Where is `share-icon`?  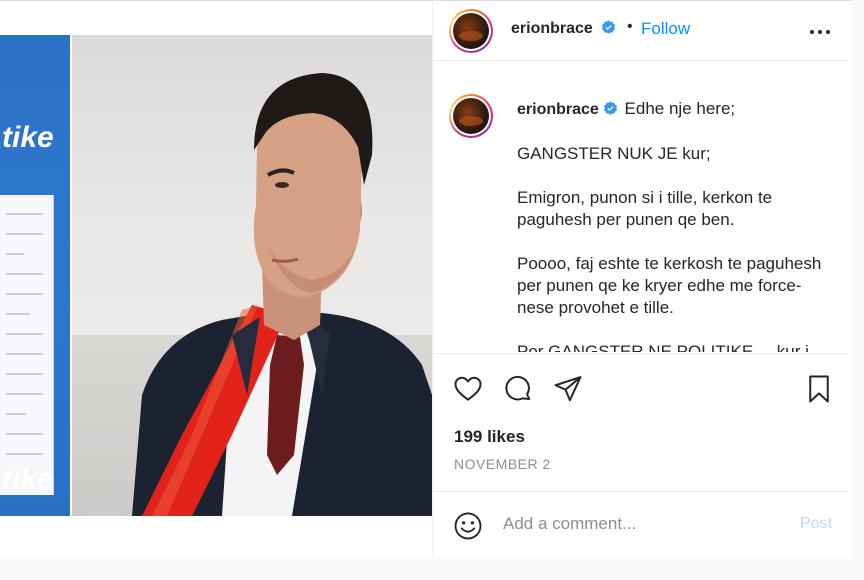
share-icon is located at coordinates (568, 389).